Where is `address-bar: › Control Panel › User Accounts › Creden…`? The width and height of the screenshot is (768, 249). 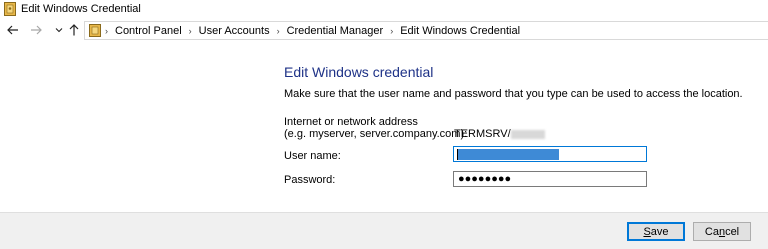
address-bar: › Control Panel › User Accounts › Creden… is located at coordinates (384, 31).